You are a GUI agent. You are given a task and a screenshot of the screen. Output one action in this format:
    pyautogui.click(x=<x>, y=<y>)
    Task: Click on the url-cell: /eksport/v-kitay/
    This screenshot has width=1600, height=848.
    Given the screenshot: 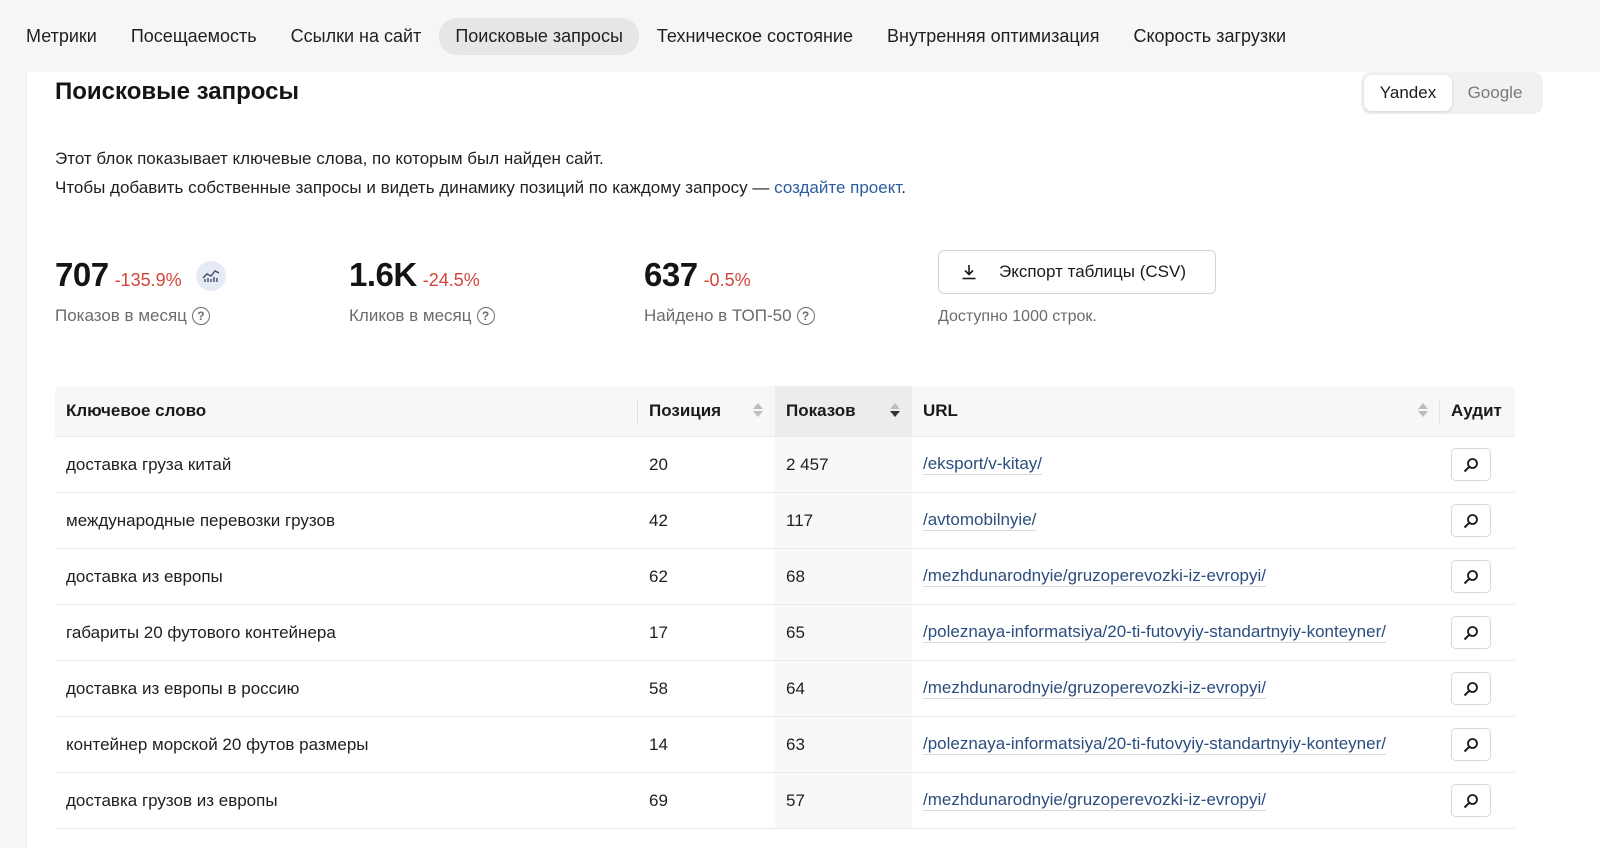 What is the action you would take?
    pyautogui.click(x=1176, y=464)
    